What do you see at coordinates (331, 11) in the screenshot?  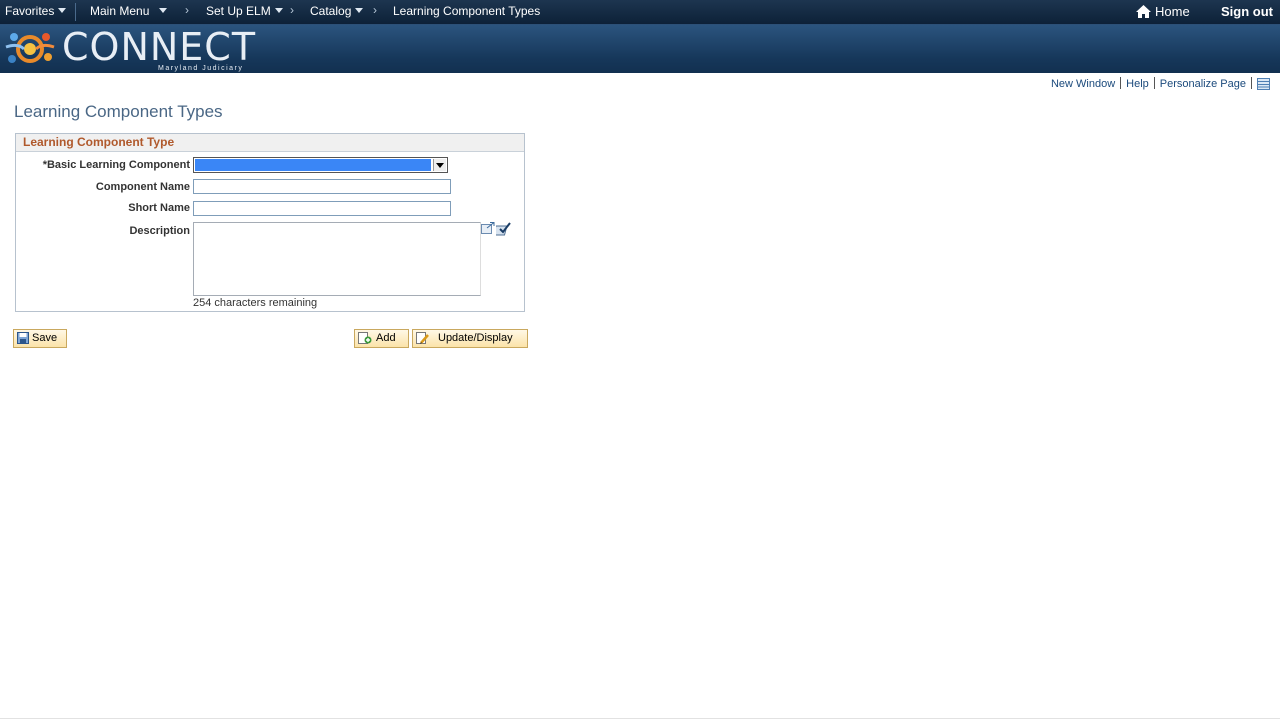 I see `catalog-label: Catalog` at bounding box center [331, 11].